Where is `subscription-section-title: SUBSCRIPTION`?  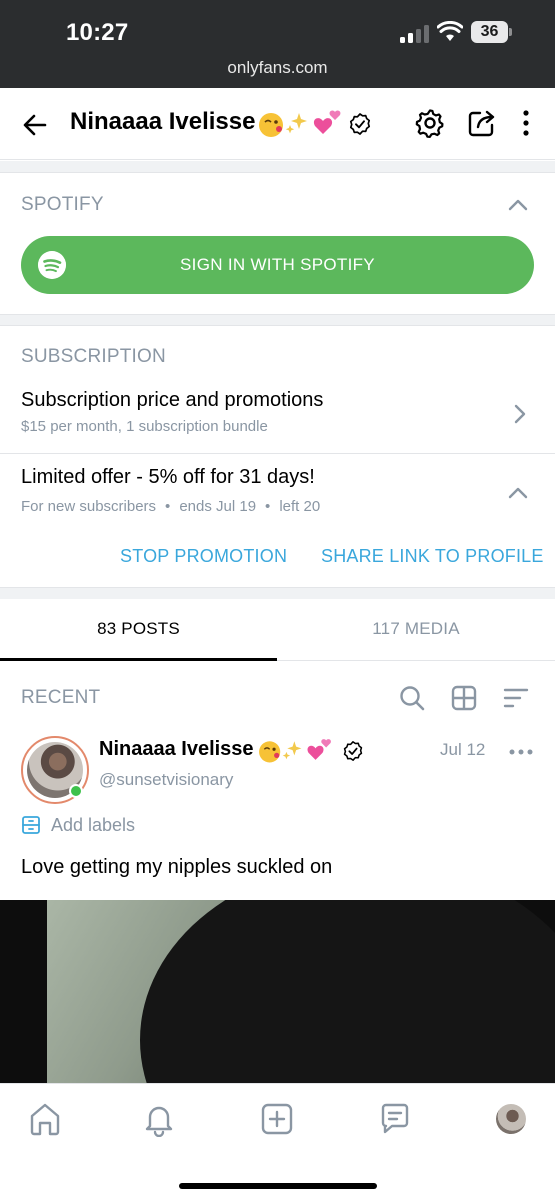 subscription-section-title: SUBSCRIPTION is located at coordinates (93, 356).